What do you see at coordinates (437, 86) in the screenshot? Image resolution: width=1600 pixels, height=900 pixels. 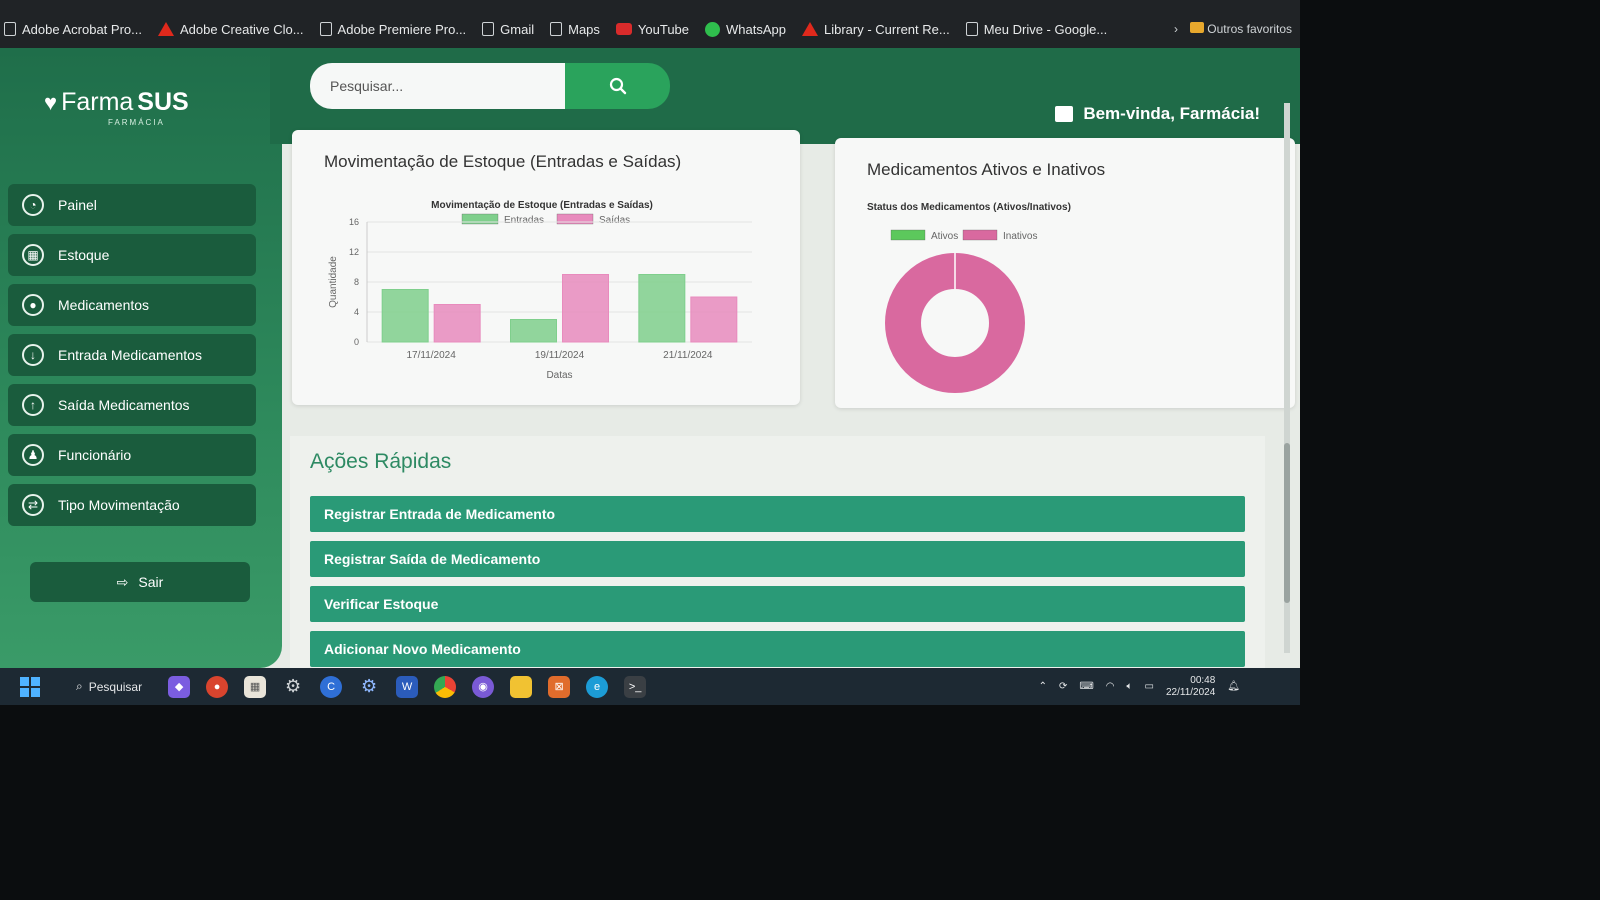 I see `search-input` at bounding box center [437, 86].